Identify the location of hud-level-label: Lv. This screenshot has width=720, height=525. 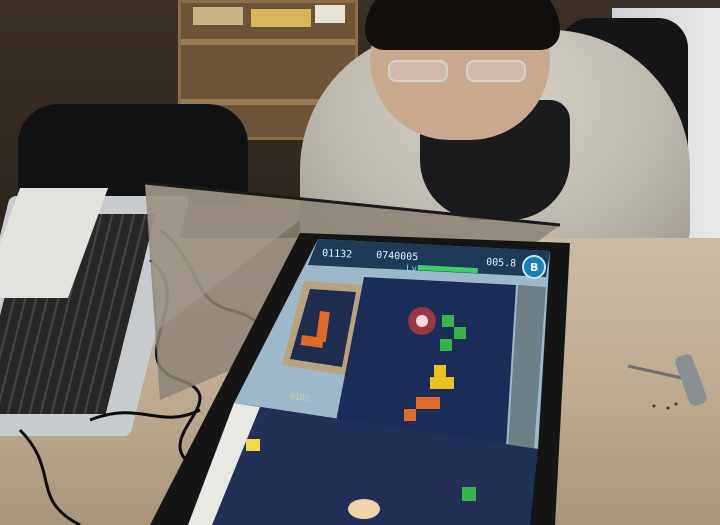
(411, 269).